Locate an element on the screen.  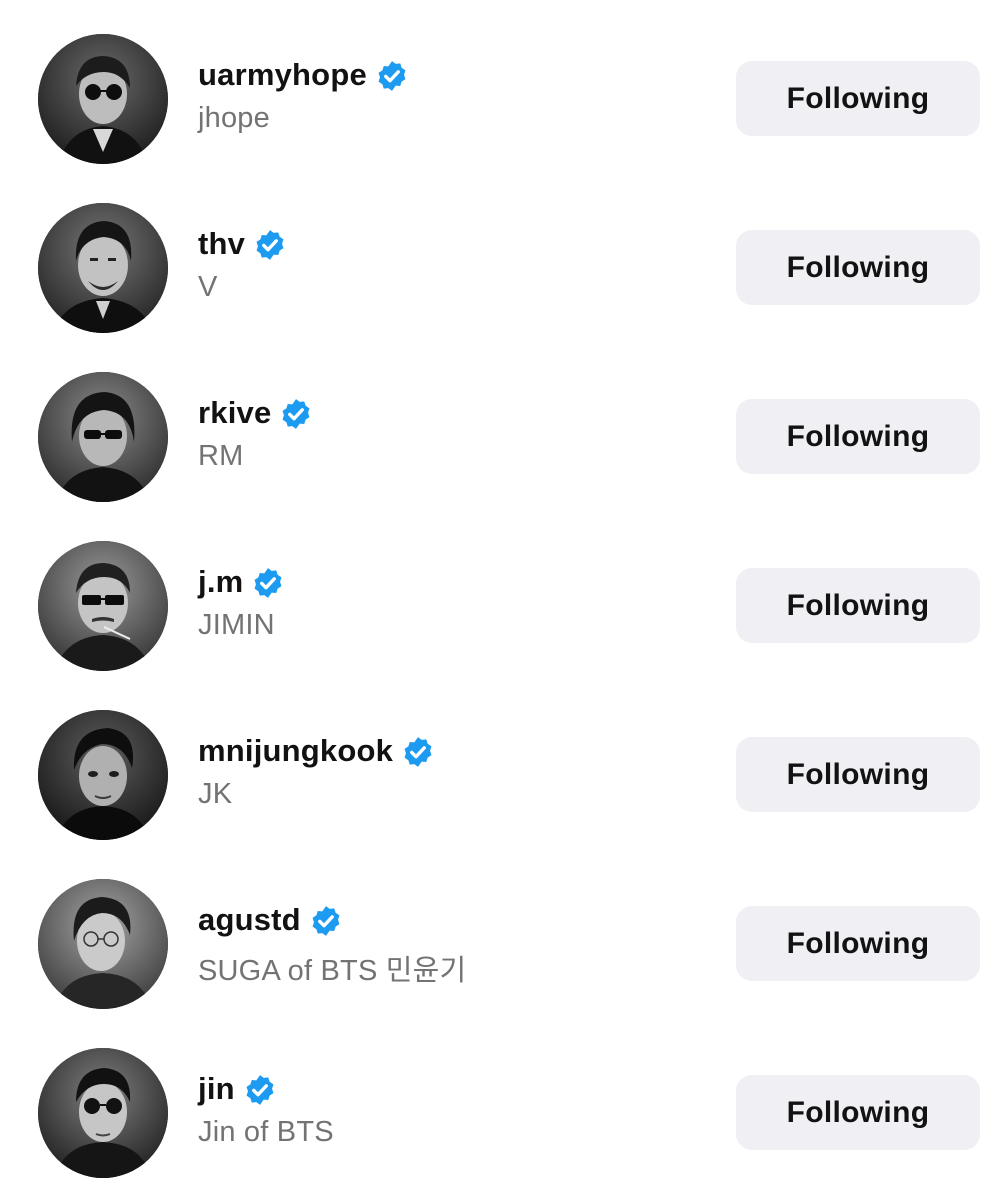
account-text: thv V is located at coordinates (448, 271).